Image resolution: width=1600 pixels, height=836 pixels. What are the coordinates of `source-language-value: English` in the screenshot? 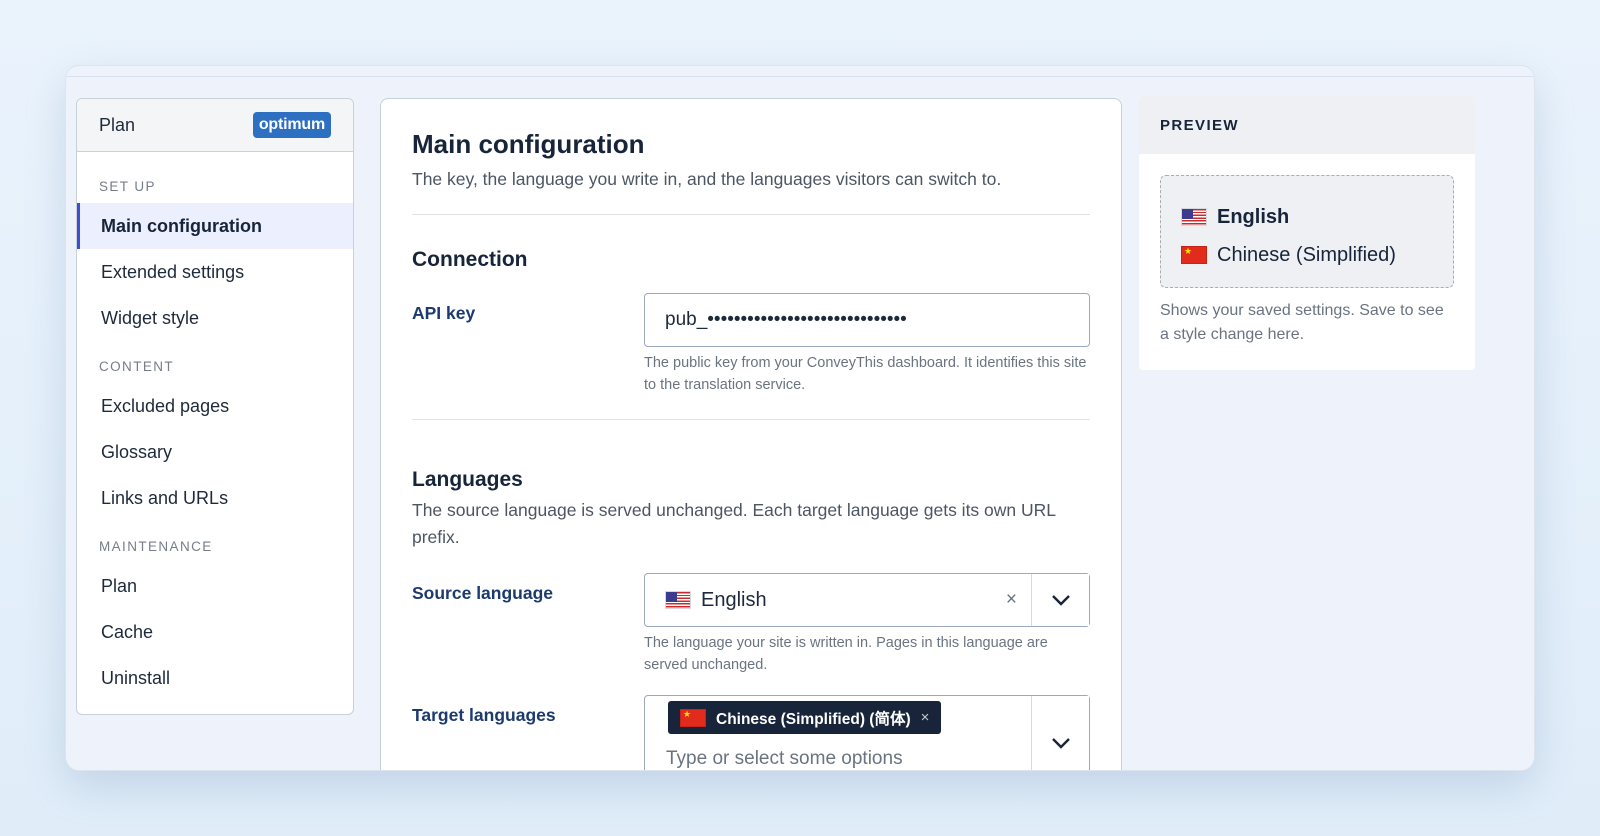 It's located at (734, 599).